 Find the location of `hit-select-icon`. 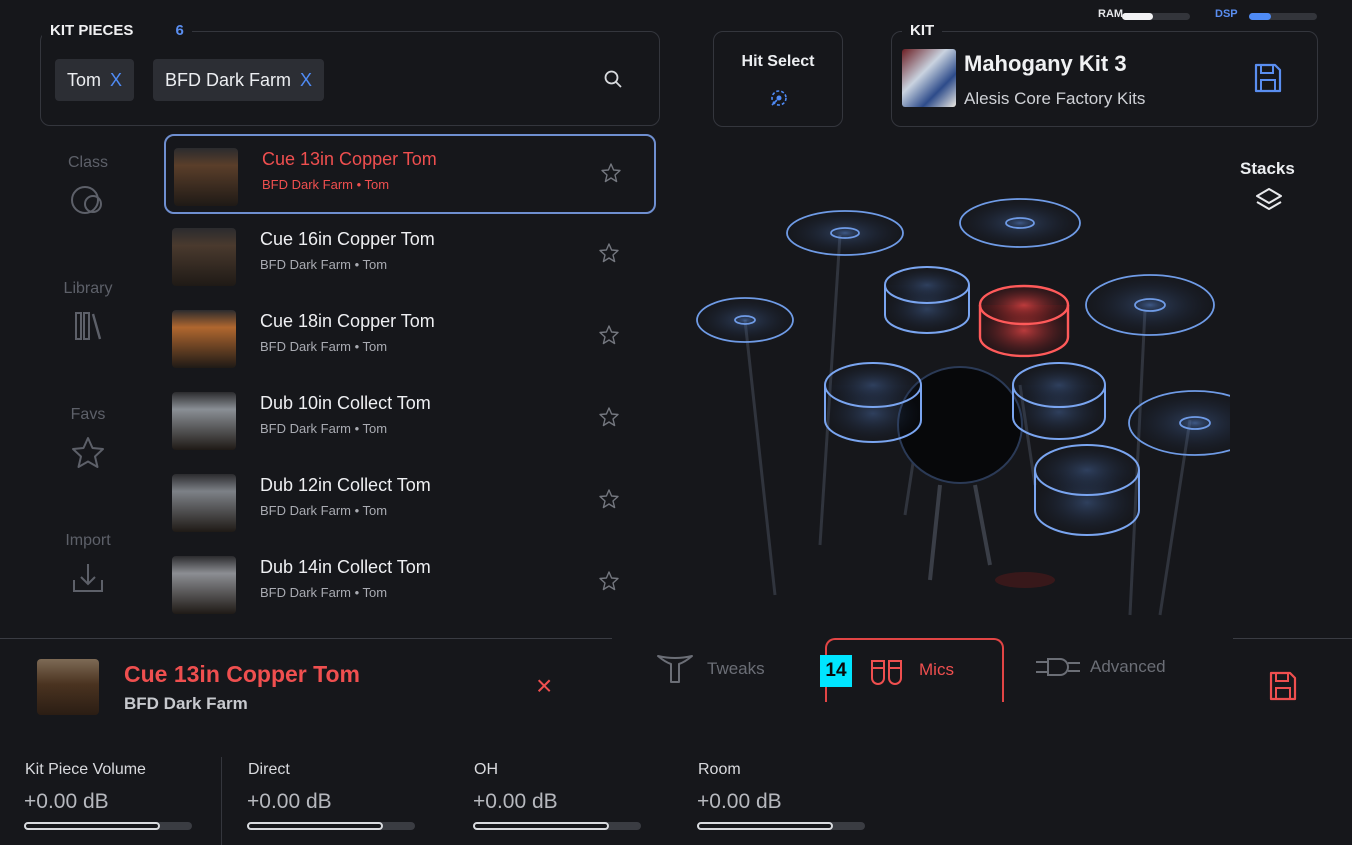

hit-select-icon is located at coordinates (779, 100).